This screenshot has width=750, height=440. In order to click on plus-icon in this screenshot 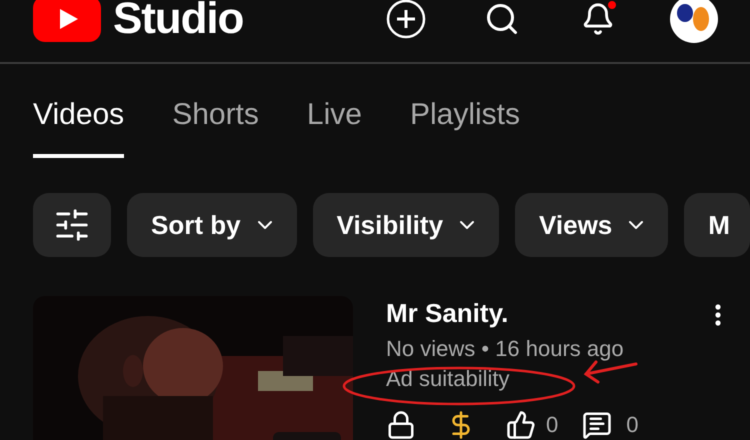, I will do `click(406, 19)`.